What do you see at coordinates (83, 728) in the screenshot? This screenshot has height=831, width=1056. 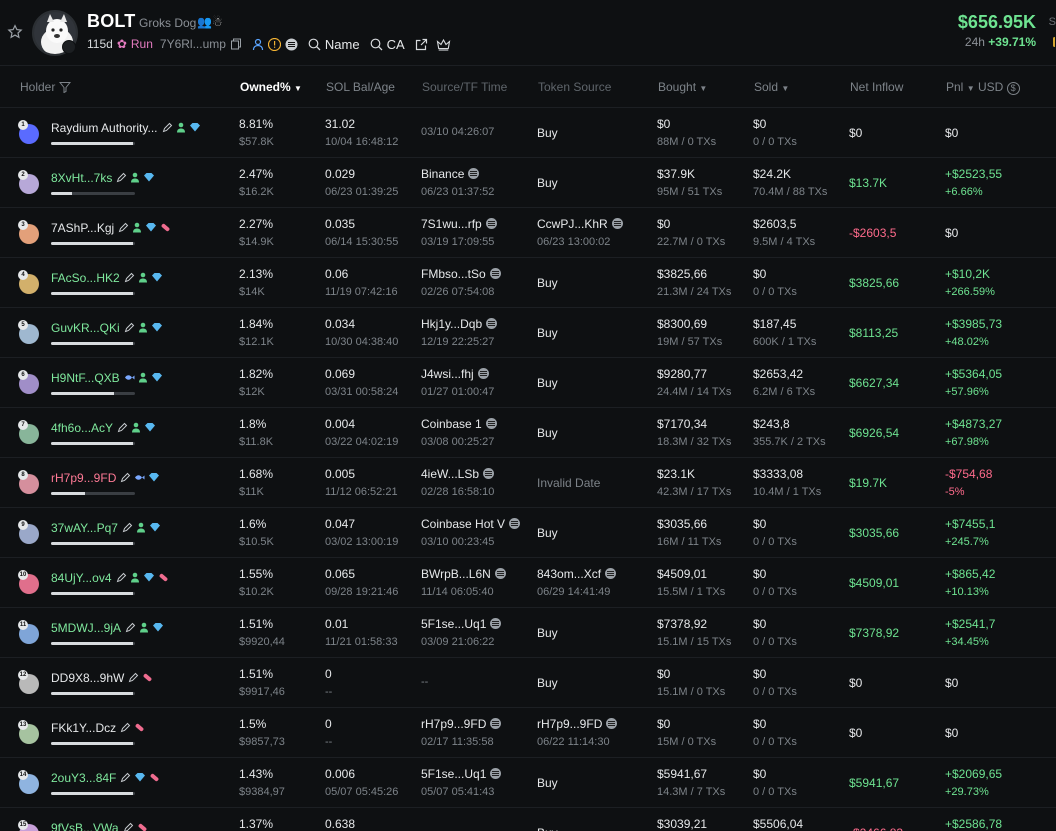 I see `holder-name: FKk1Y...Dcz` at bounding box center [83, 728].